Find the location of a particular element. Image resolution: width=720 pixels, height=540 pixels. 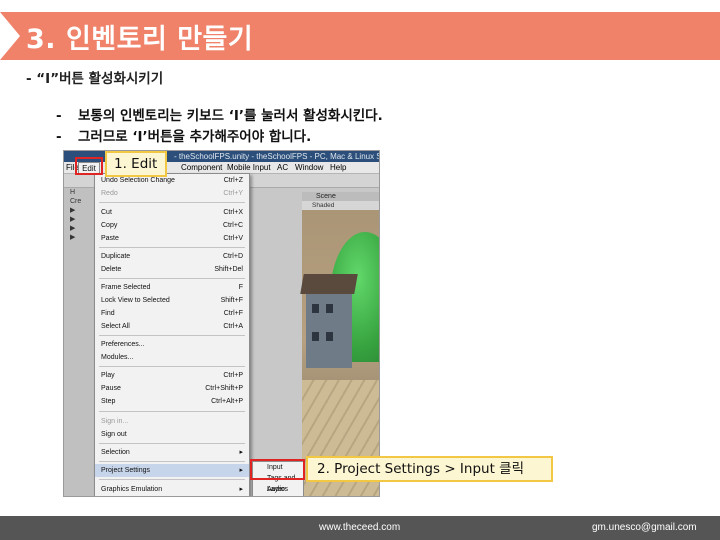

submenu-item-audio: Audio is located at coordinates (278, 489).